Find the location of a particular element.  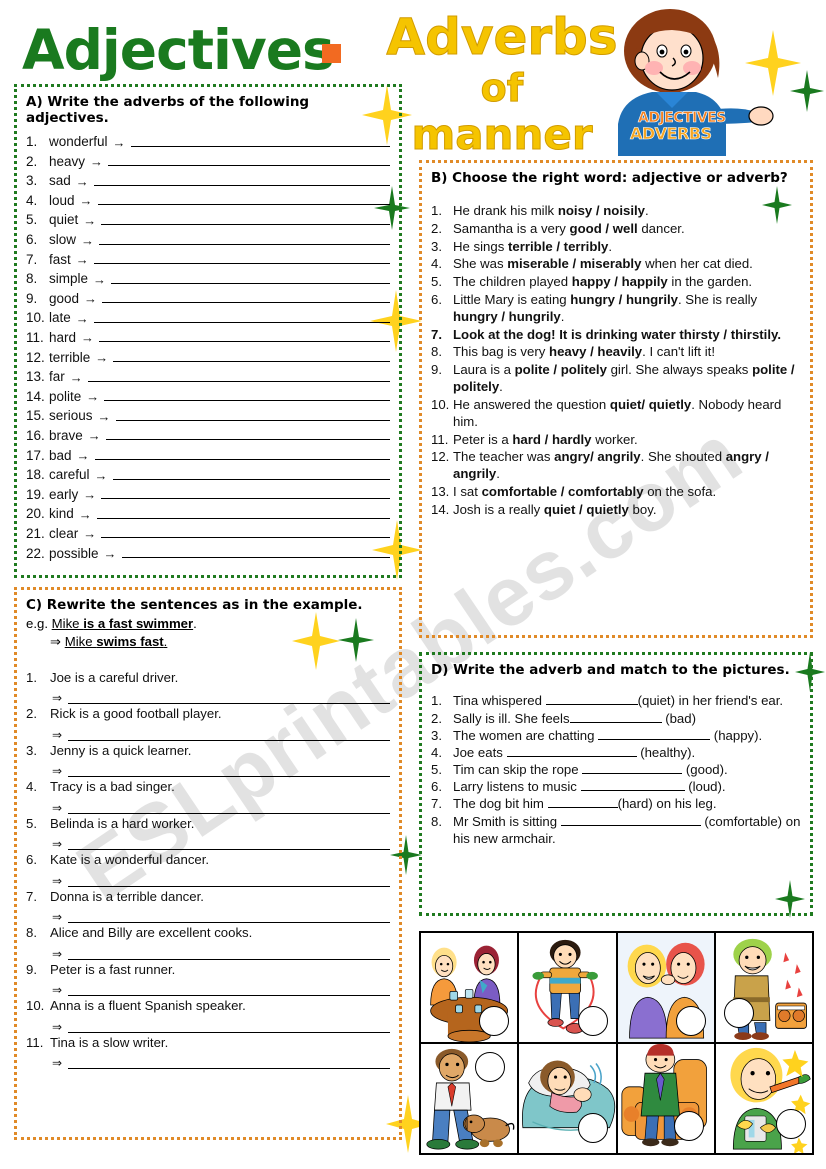

example-line-1: e.g. Mike is a fast swimmer. is located at coordinates (111, 624).